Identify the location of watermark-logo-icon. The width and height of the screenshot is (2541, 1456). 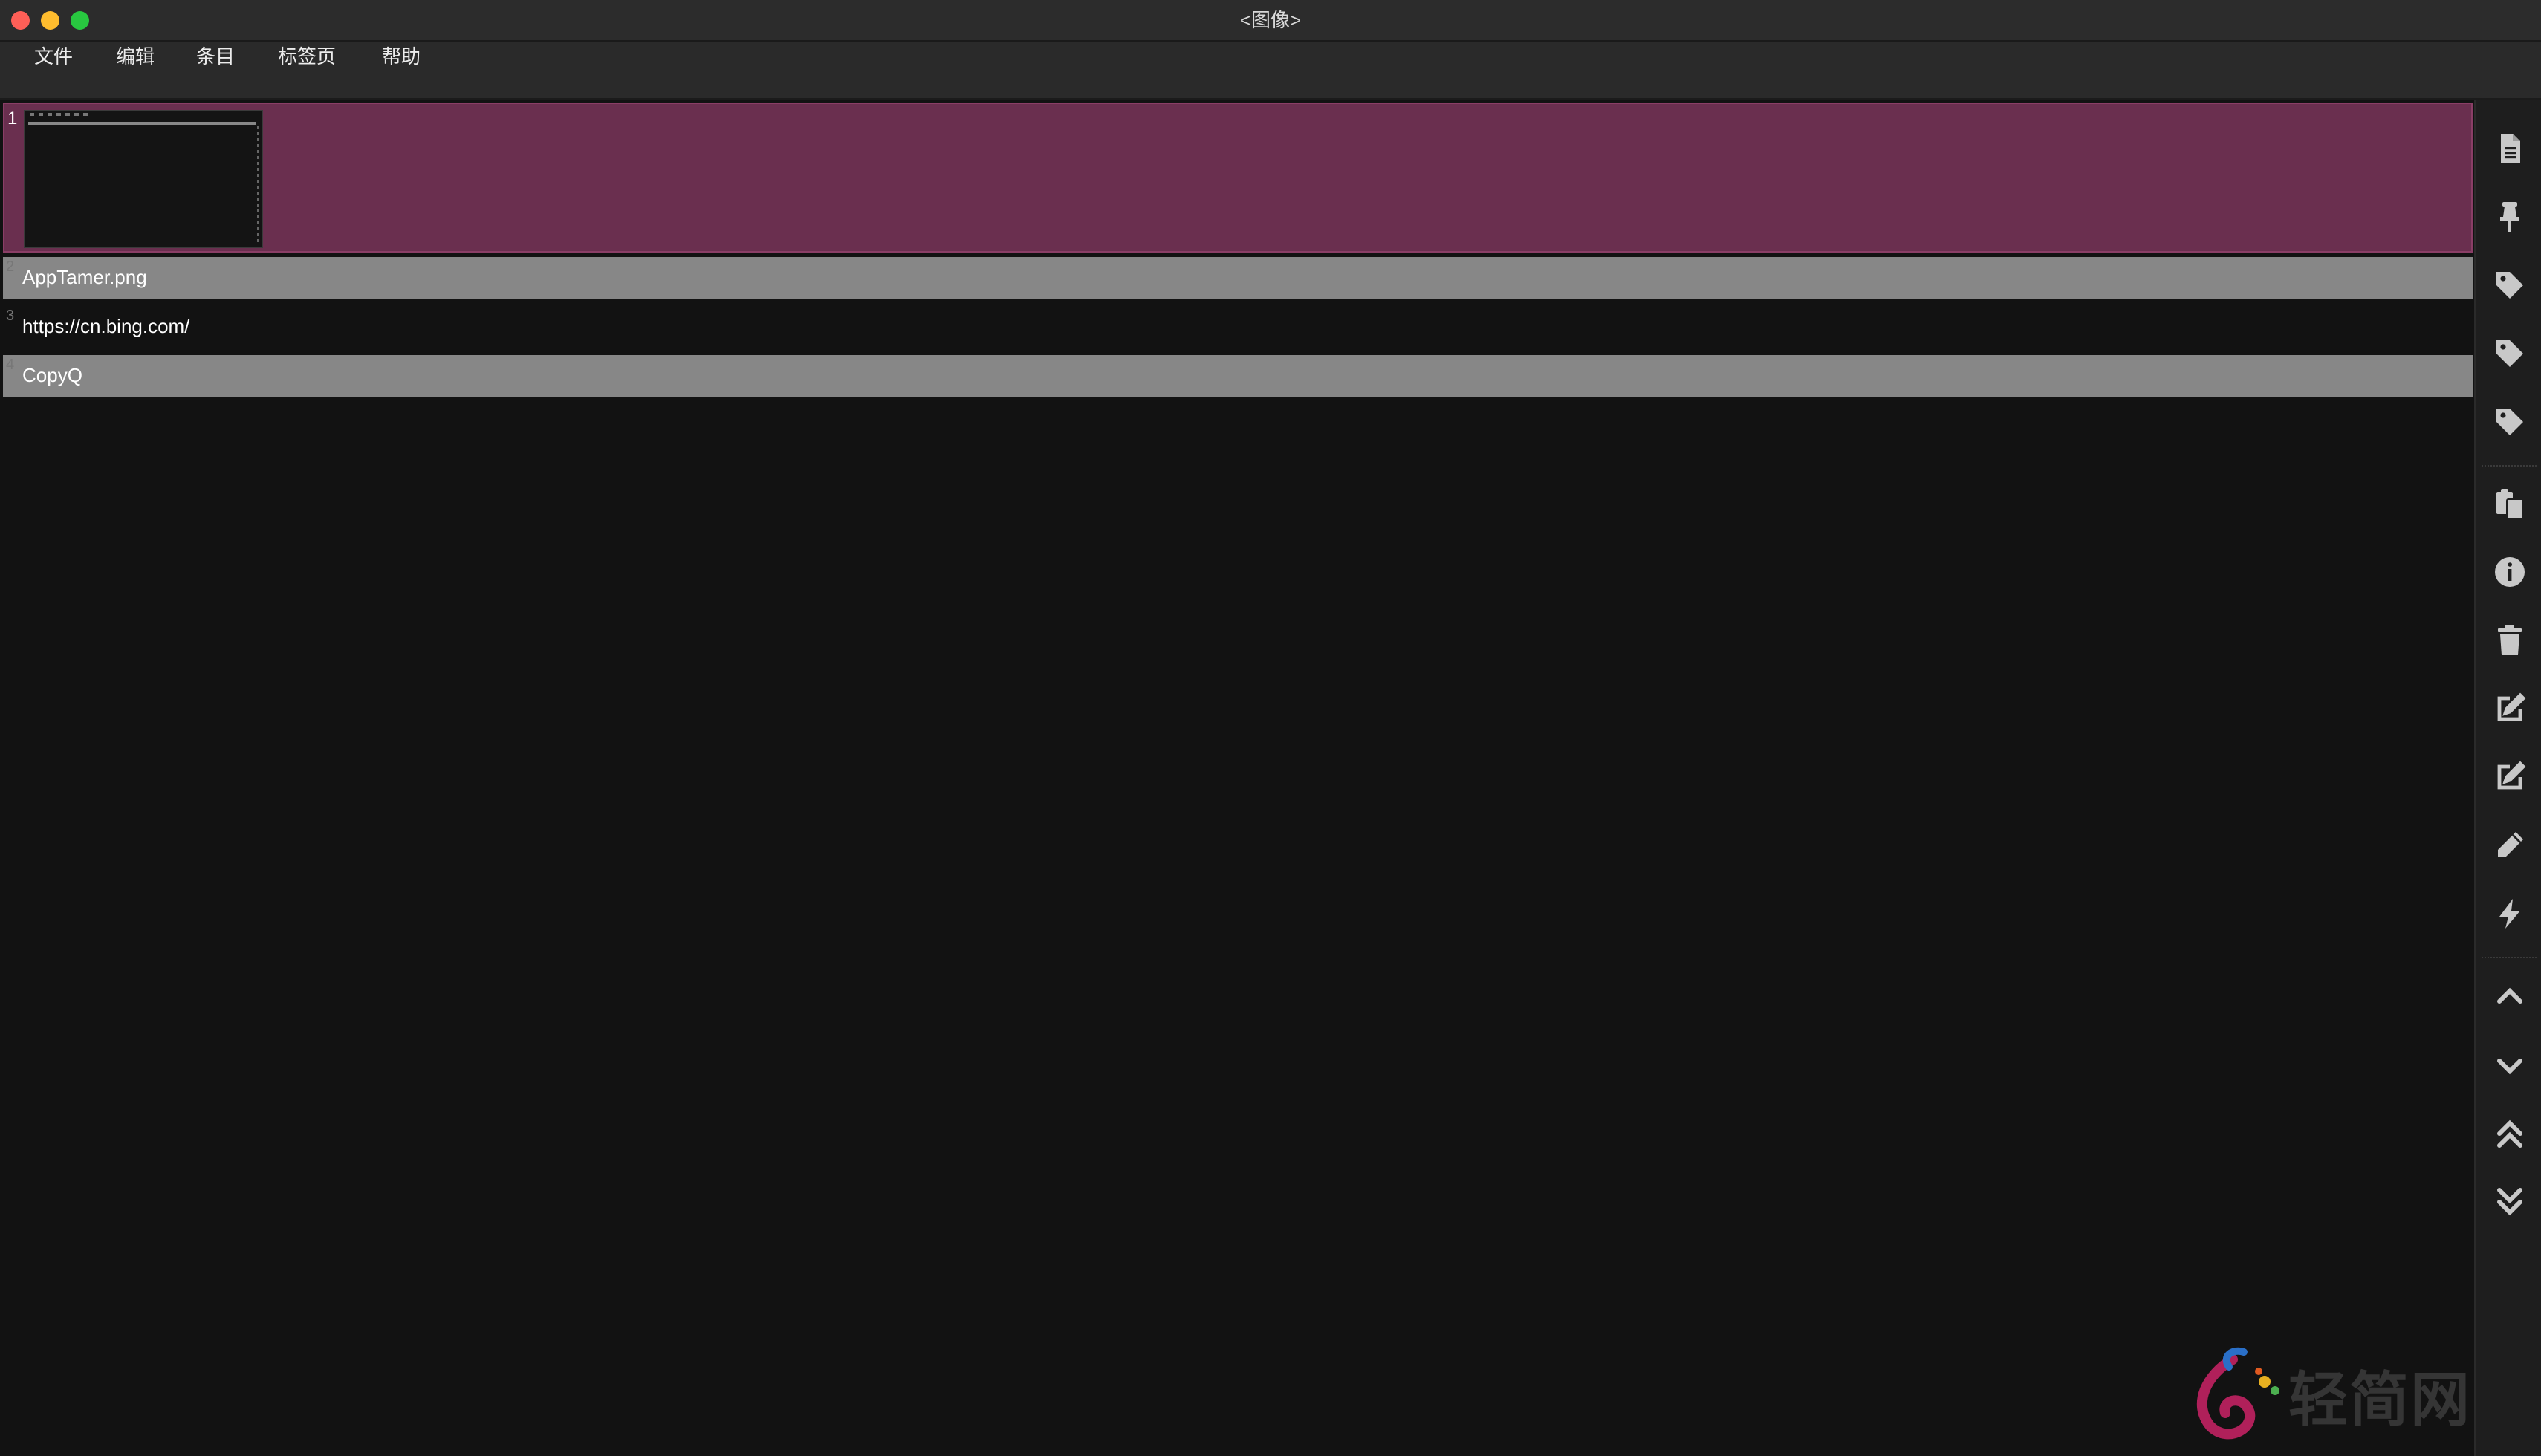
(2232, 1397).